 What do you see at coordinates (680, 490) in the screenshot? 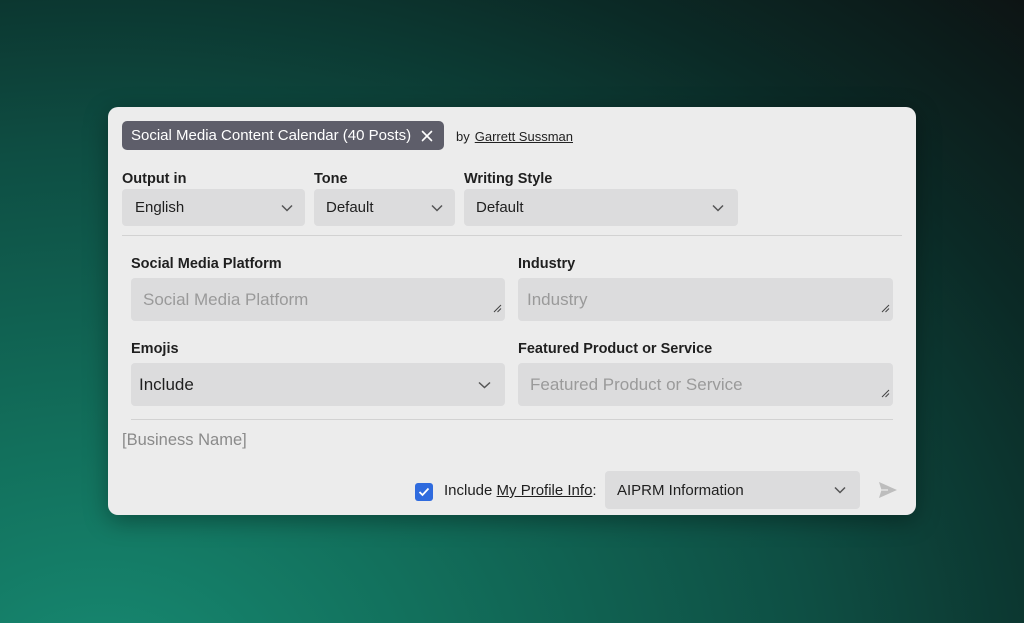
I see `profile-info-value: AIPRM Information` at bounding box center [680, 490].